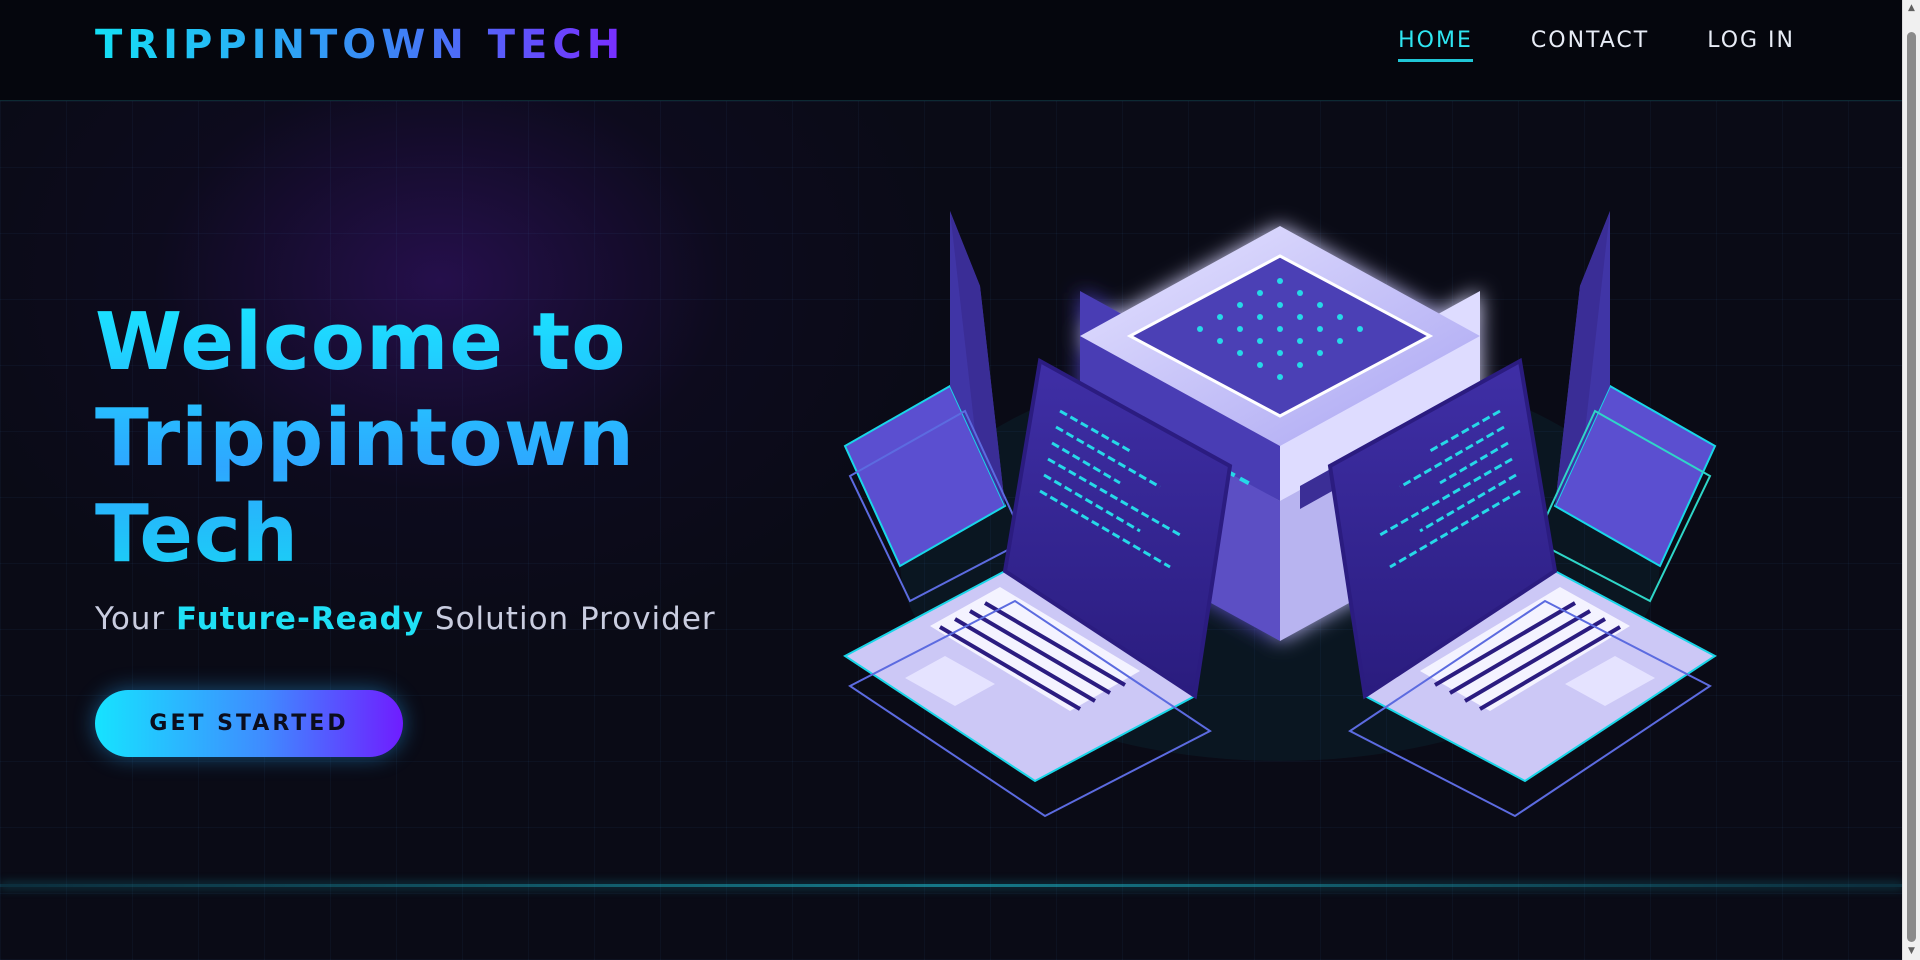 This screenshot has height=960, width=1920. I want to click on nav-login-link: LOG IN, so click(1751, 45).